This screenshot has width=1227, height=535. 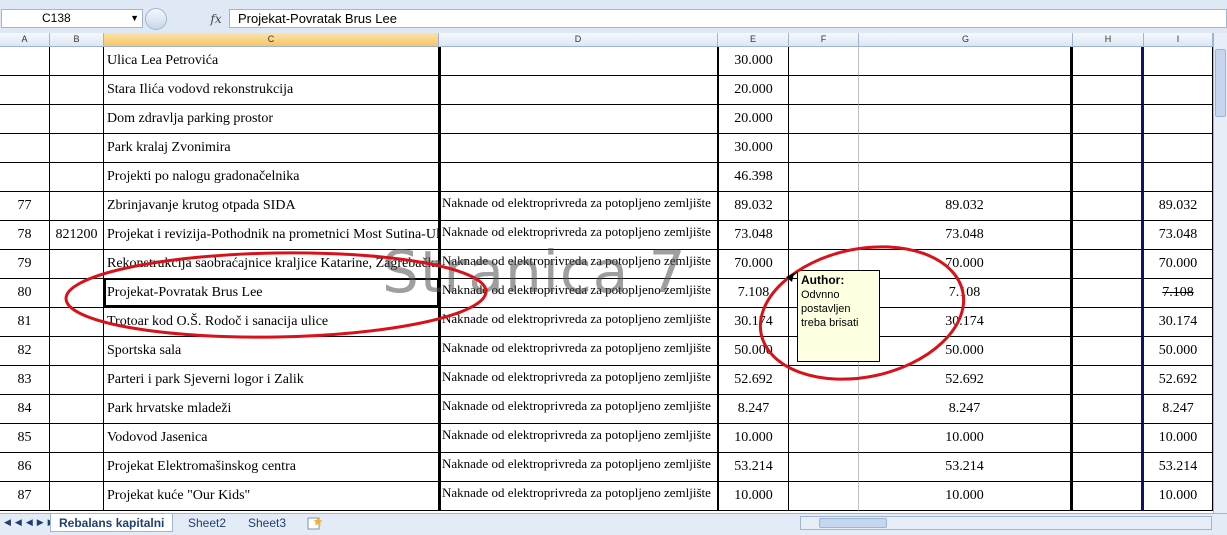 I want to click on cell-a: 79, so click(x=25, y=264).